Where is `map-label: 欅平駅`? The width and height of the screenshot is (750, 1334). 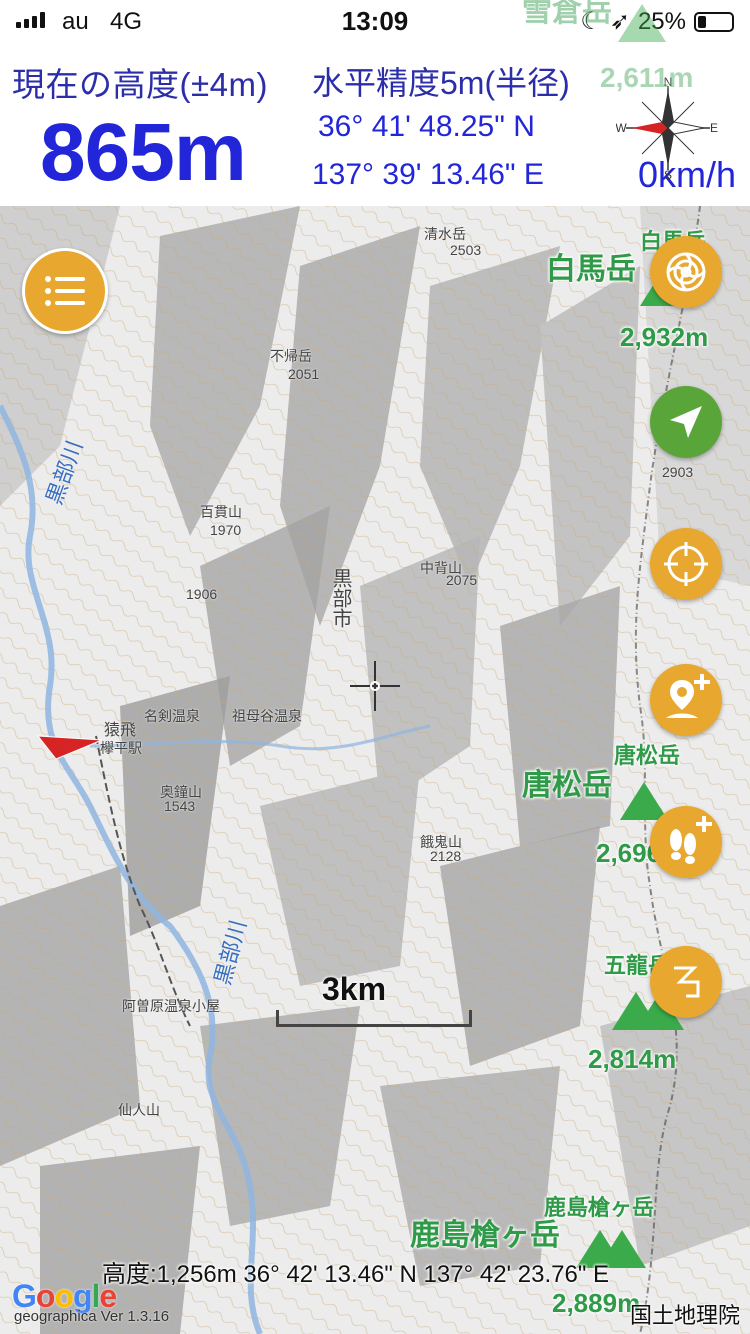
map-label: 欅平駅 is located at coordinates (121, 748).